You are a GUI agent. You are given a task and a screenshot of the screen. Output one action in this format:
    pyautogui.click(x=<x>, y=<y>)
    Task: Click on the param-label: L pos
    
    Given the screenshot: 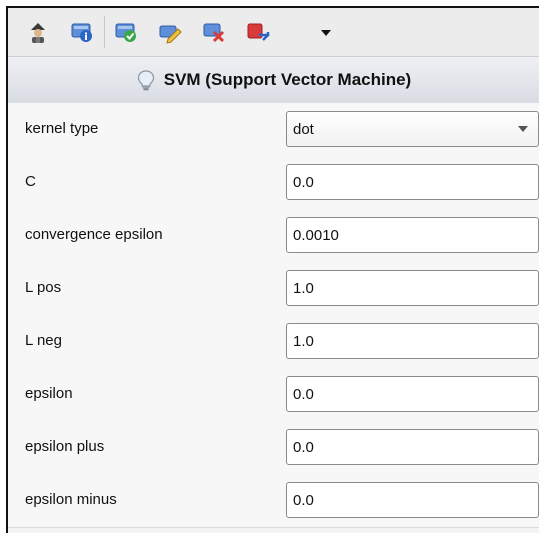 What is the action you would take?
    pyautogui.click(x=43, y=287)
    